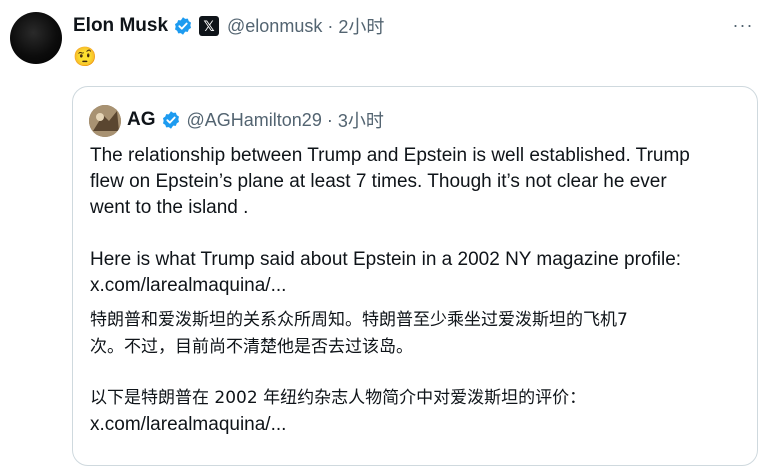  I want to click on quoted-author-handle: @AGHamilton29, so click(254, 120).